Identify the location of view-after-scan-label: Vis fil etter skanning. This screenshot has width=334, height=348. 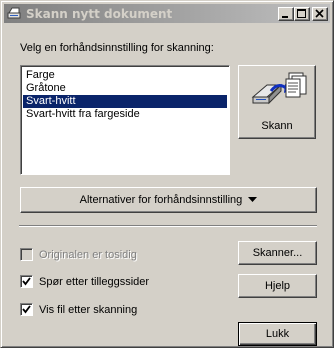
(88, 310).